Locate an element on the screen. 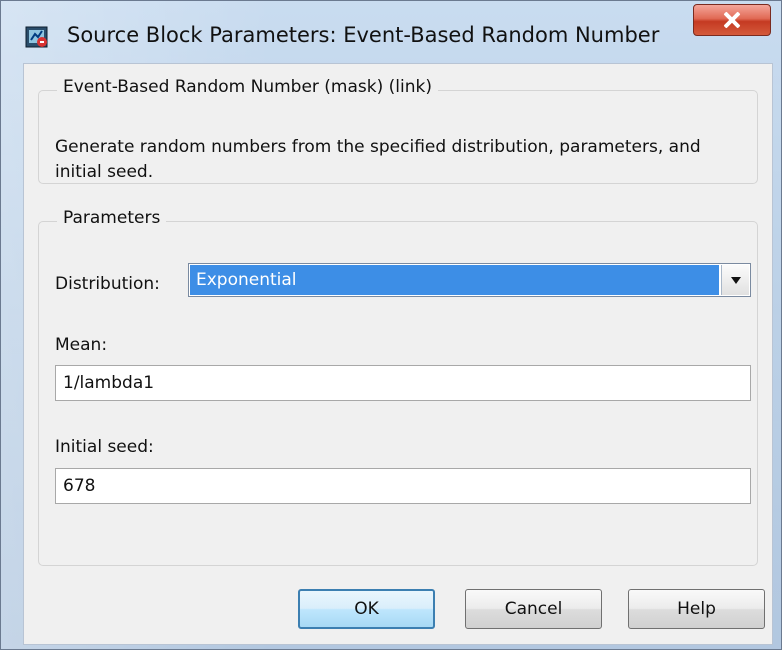 Image resolution: width=784 pixels, height=657 pixels. distribution-label: Distribution: is located at coordinates (107, 284).